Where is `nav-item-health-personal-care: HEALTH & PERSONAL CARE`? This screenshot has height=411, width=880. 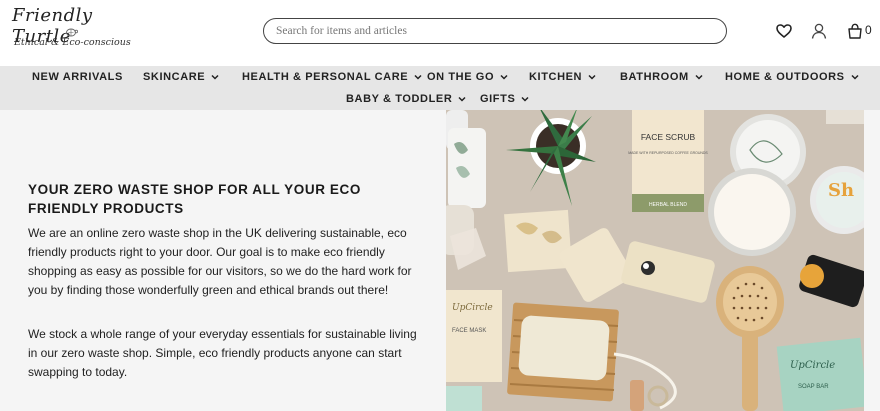 nav-item-health-personal-care: HEALTH & PERSONAL CARE is located at coordinates (332, 77).